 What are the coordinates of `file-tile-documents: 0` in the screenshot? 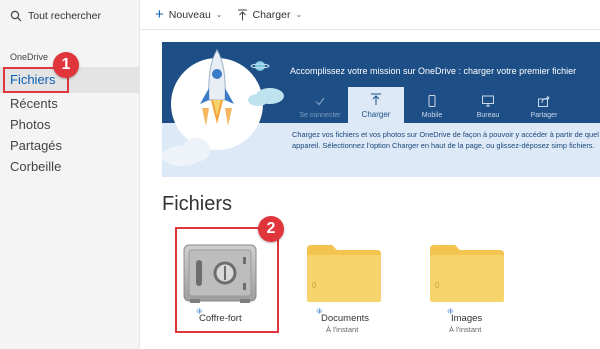 It's located at (344, 273).